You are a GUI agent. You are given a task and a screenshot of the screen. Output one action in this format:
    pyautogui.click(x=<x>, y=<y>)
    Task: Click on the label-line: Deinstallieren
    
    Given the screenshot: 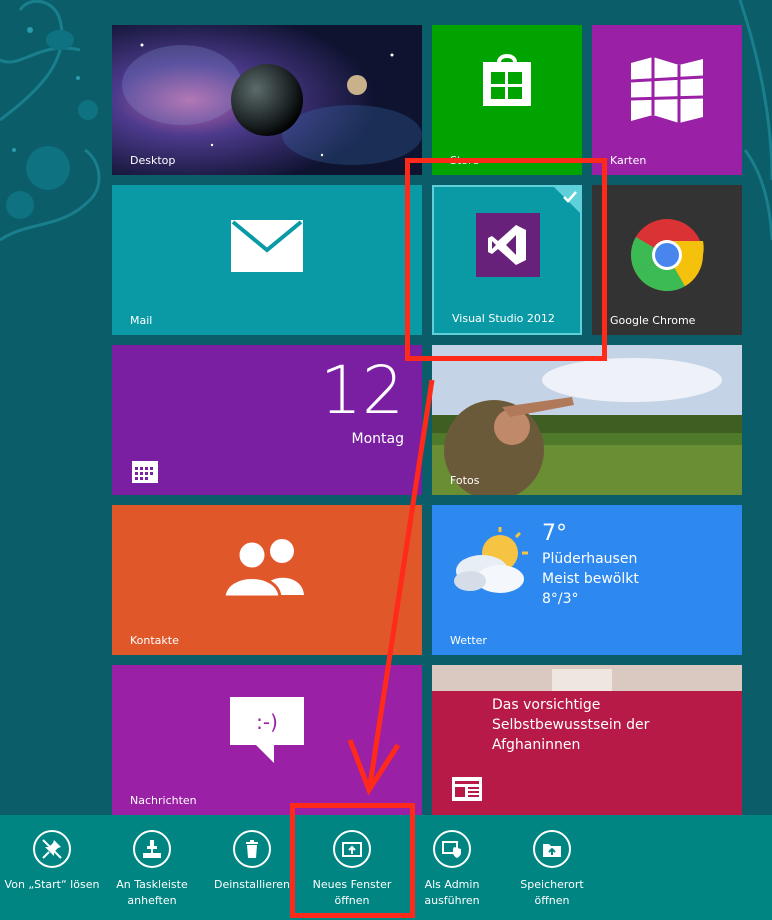 What is the action you would take?
    pyautogui.click(x=251, y=884)
    